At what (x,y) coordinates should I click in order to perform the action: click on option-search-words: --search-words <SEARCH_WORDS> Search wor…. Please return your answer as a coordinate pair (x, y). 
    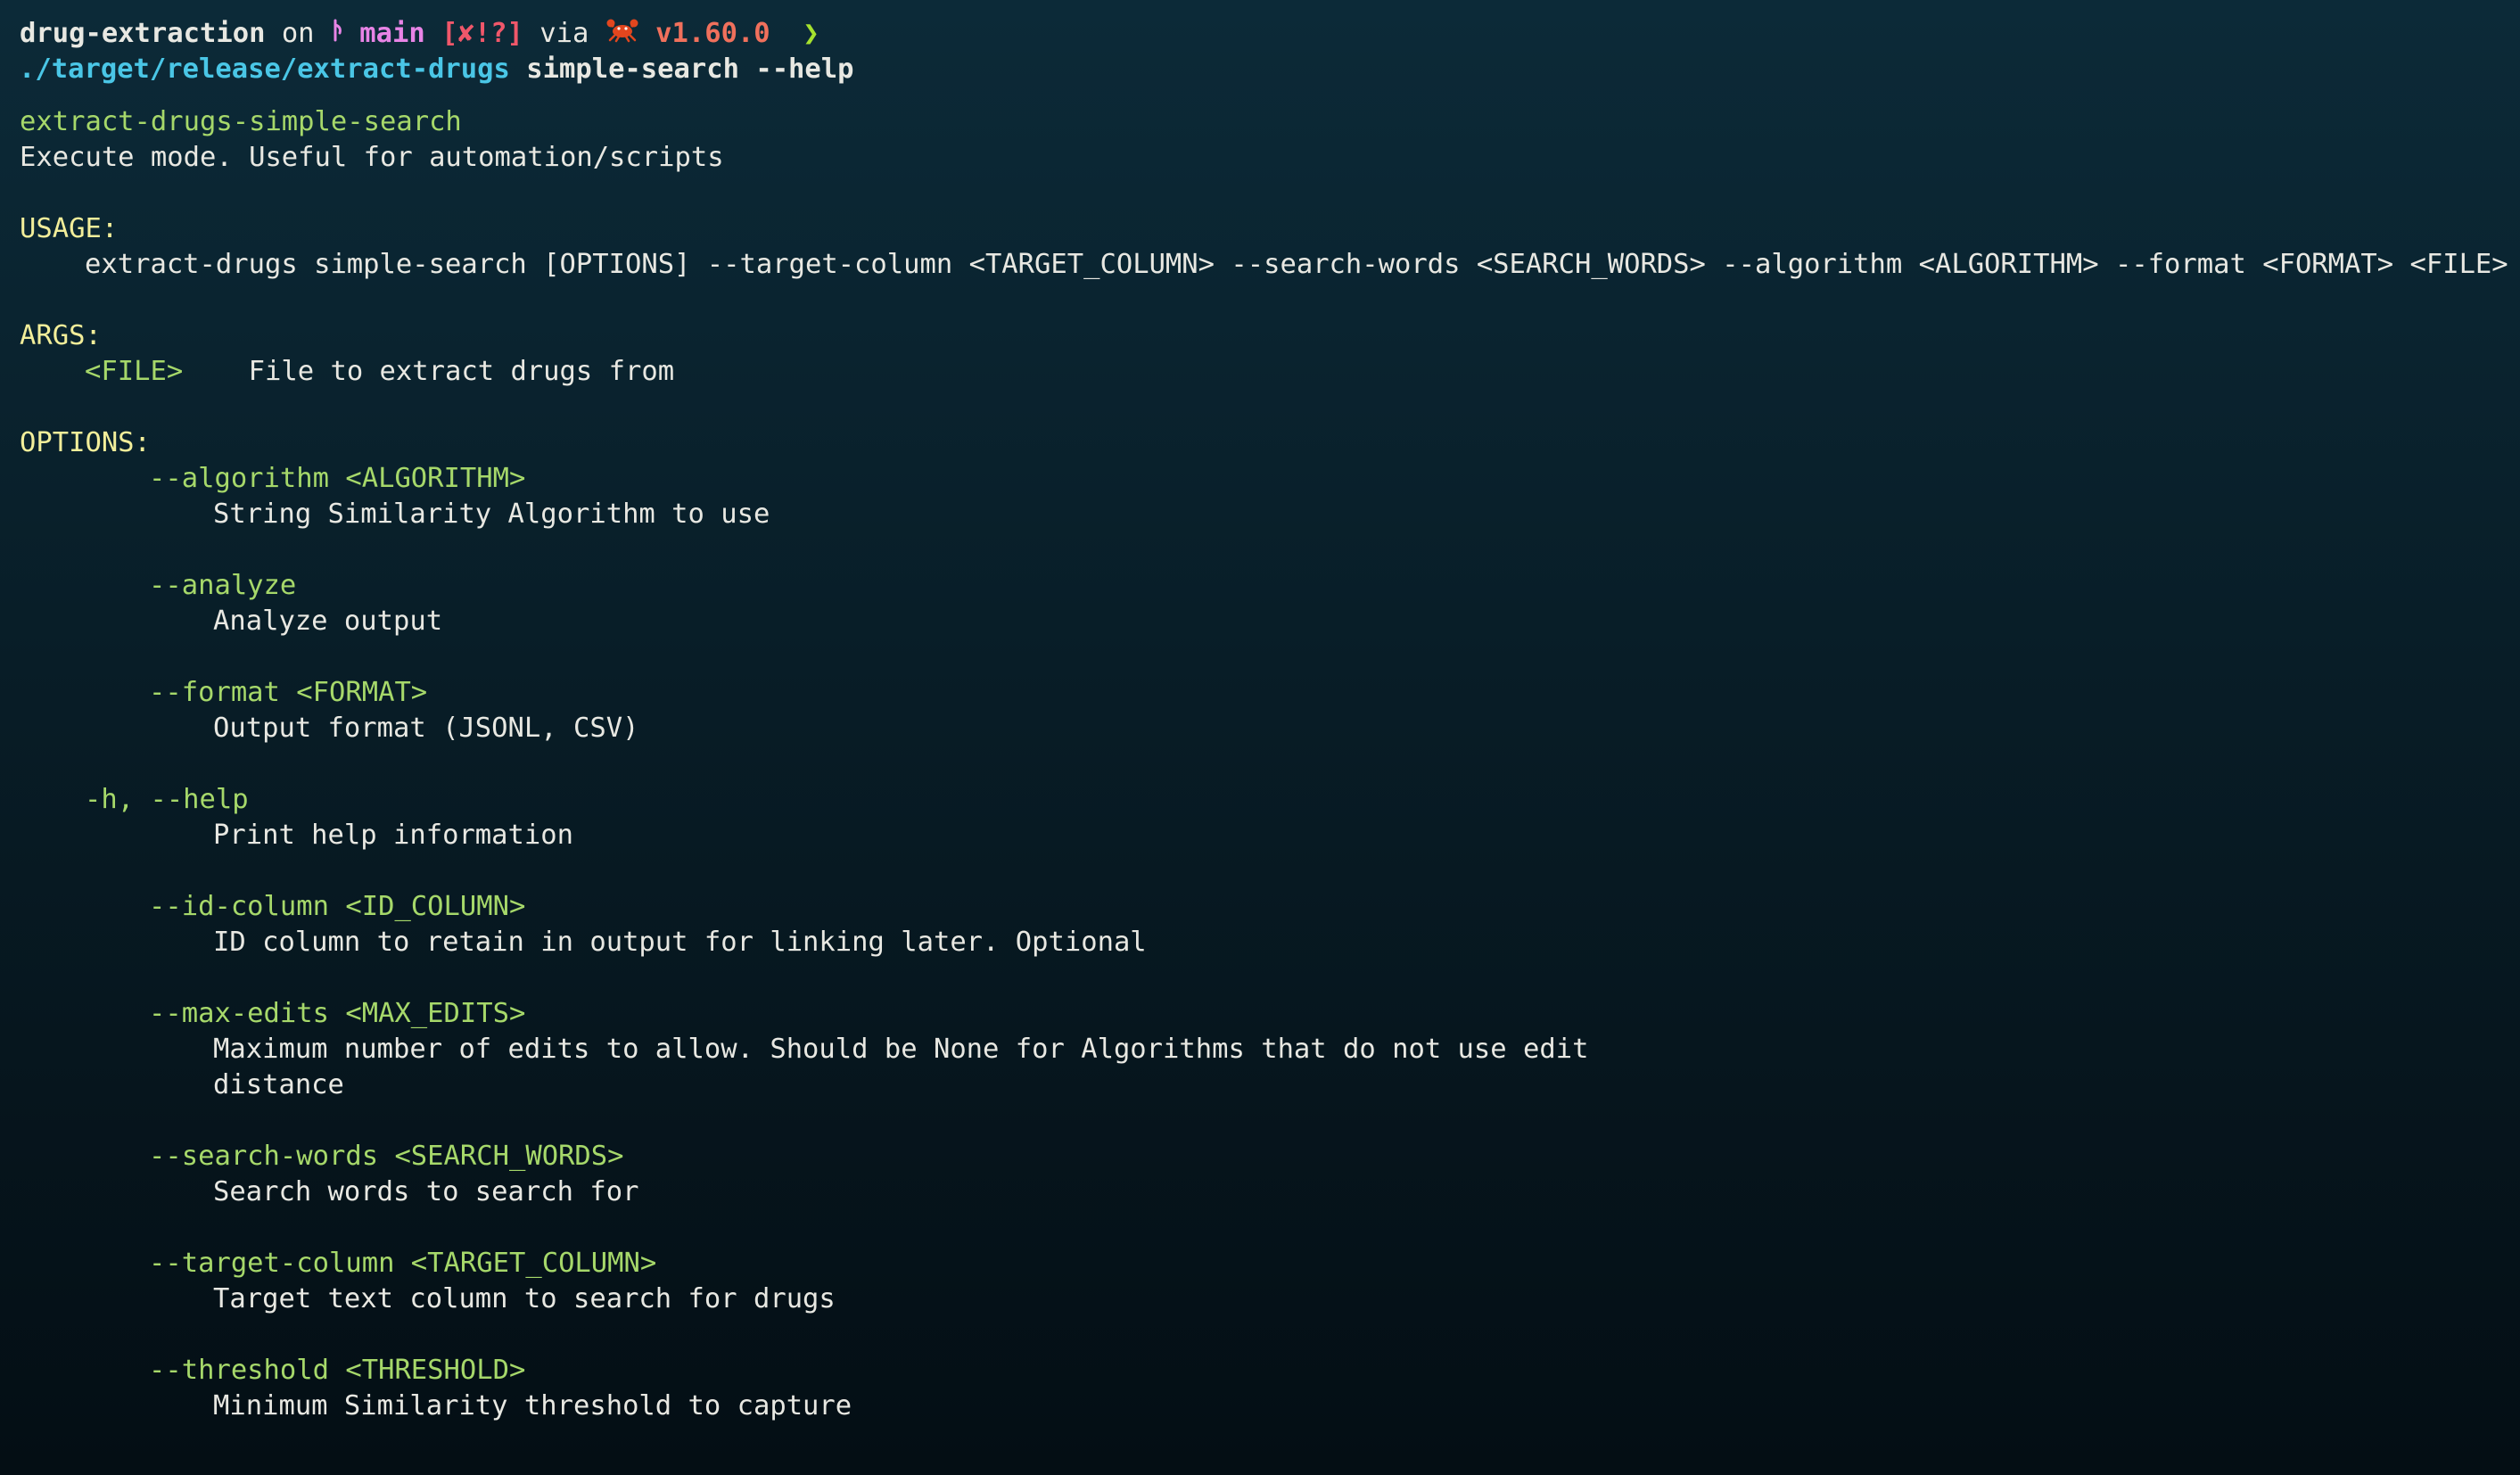
    Looking at the image, I should click on (1270, 1174).